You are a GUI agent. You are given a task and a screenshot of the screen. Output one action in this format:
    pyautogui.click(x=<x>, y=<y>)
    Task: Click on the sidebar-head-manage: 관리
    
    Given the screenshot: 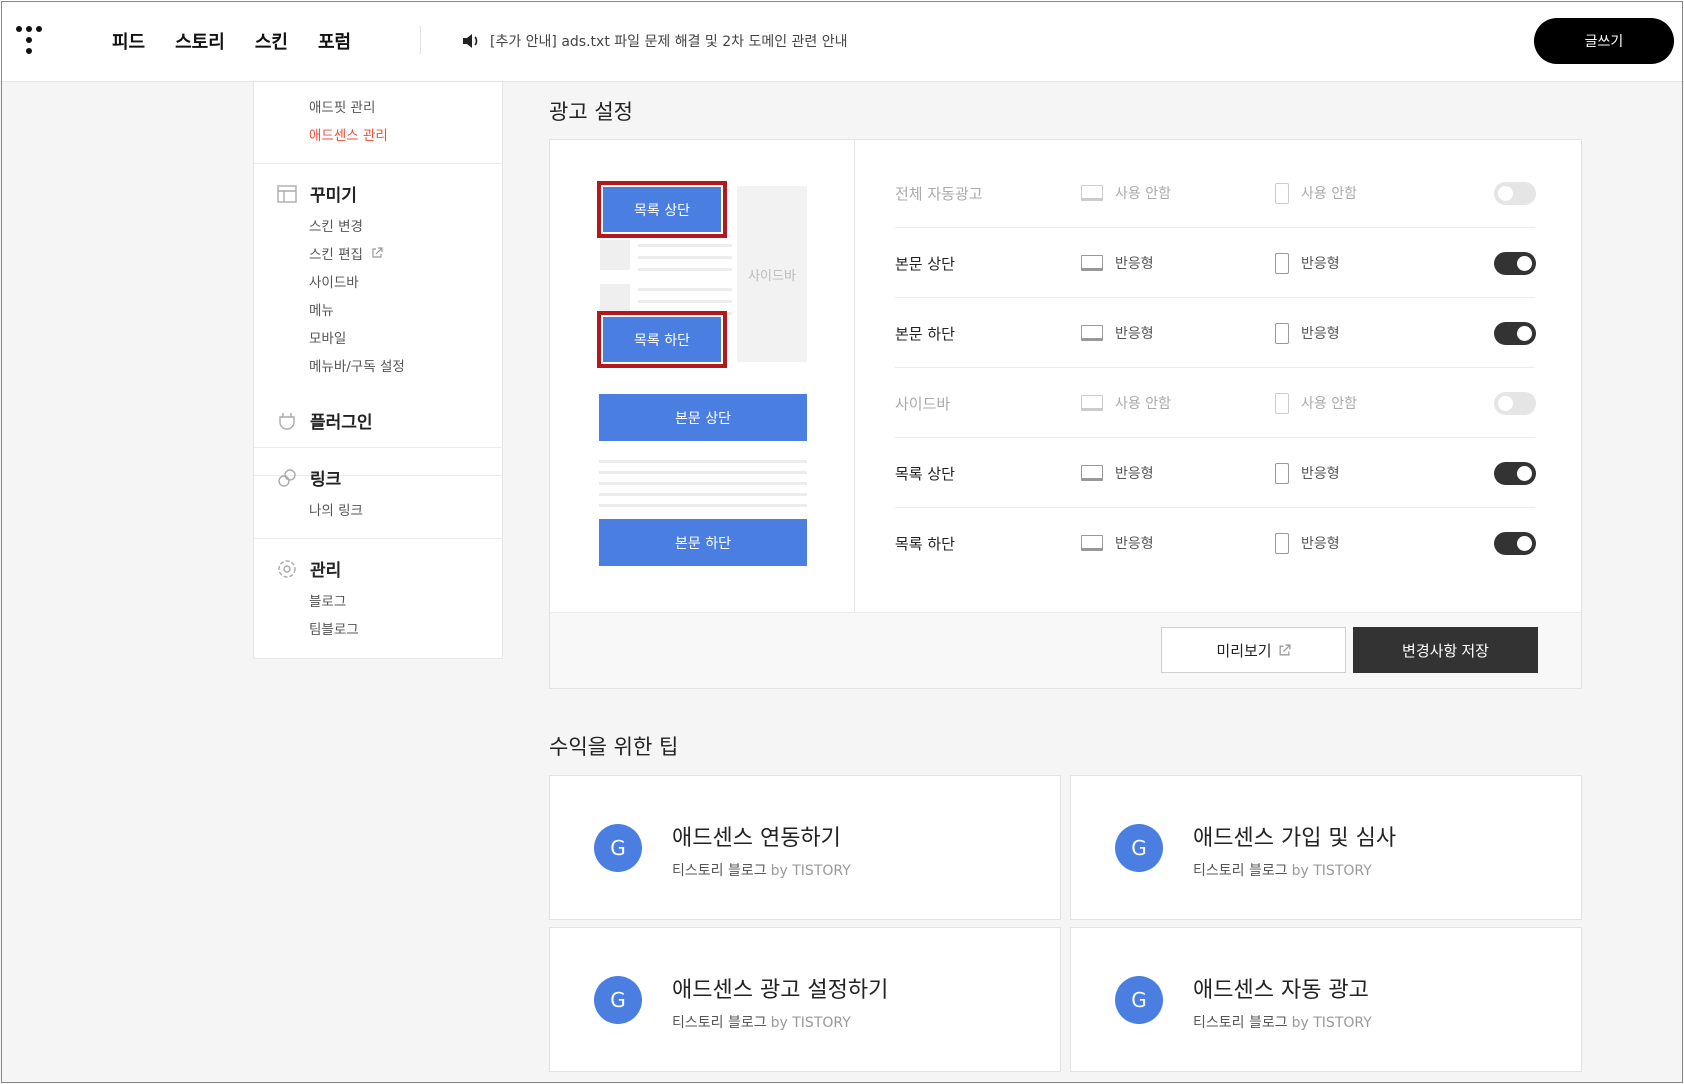 What is the action you would take?
    pyautogui.click(x=308, y=568)
    